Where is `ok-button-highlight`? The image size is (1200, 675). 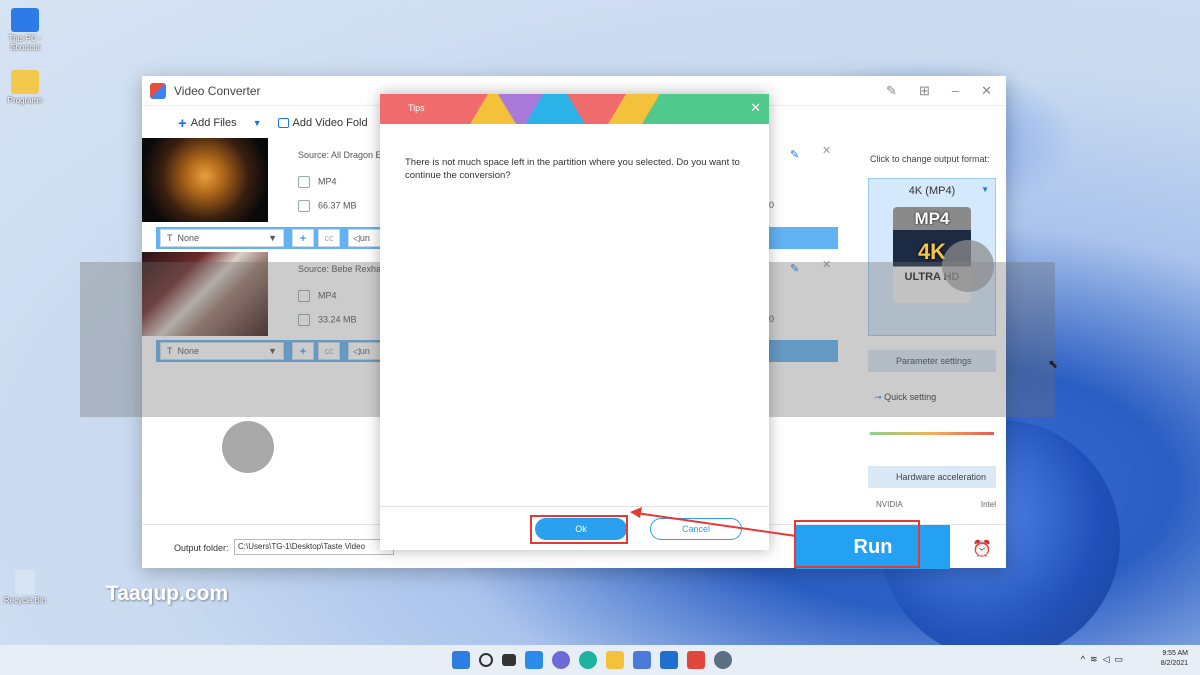 ok-button-highlight is located at coordinates (579, 529).